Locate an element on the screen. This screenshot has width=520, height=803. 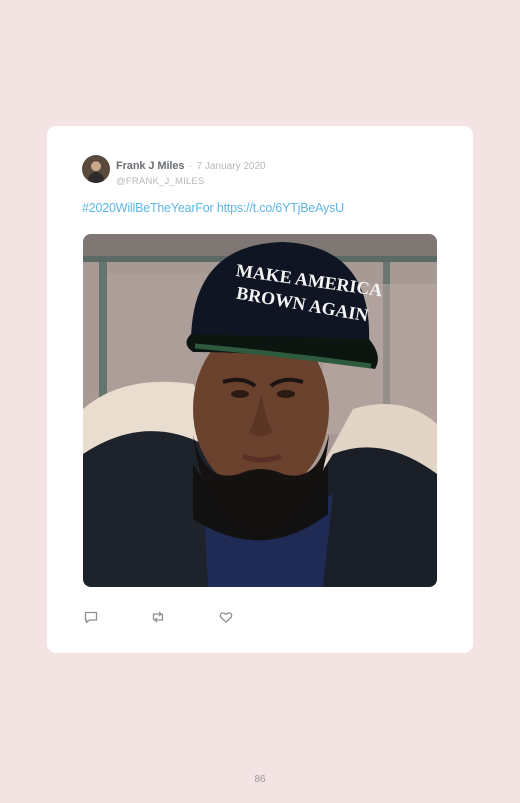
reply-icon is located at coordinates (91, 617).